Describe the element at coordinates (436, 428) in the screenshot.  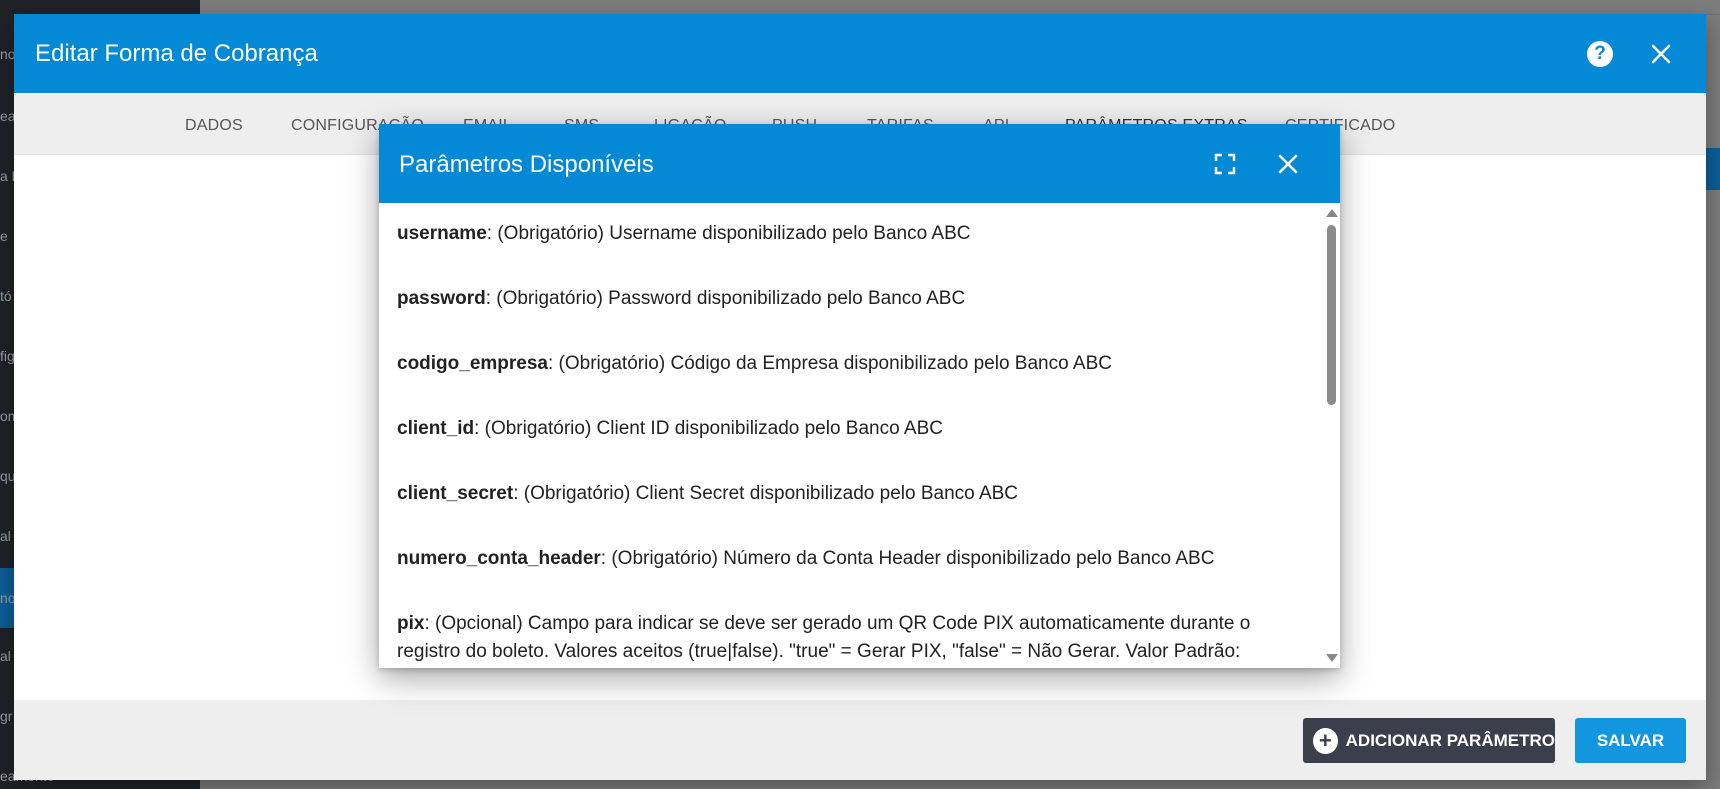
I see `param-key: client_id` at that location.